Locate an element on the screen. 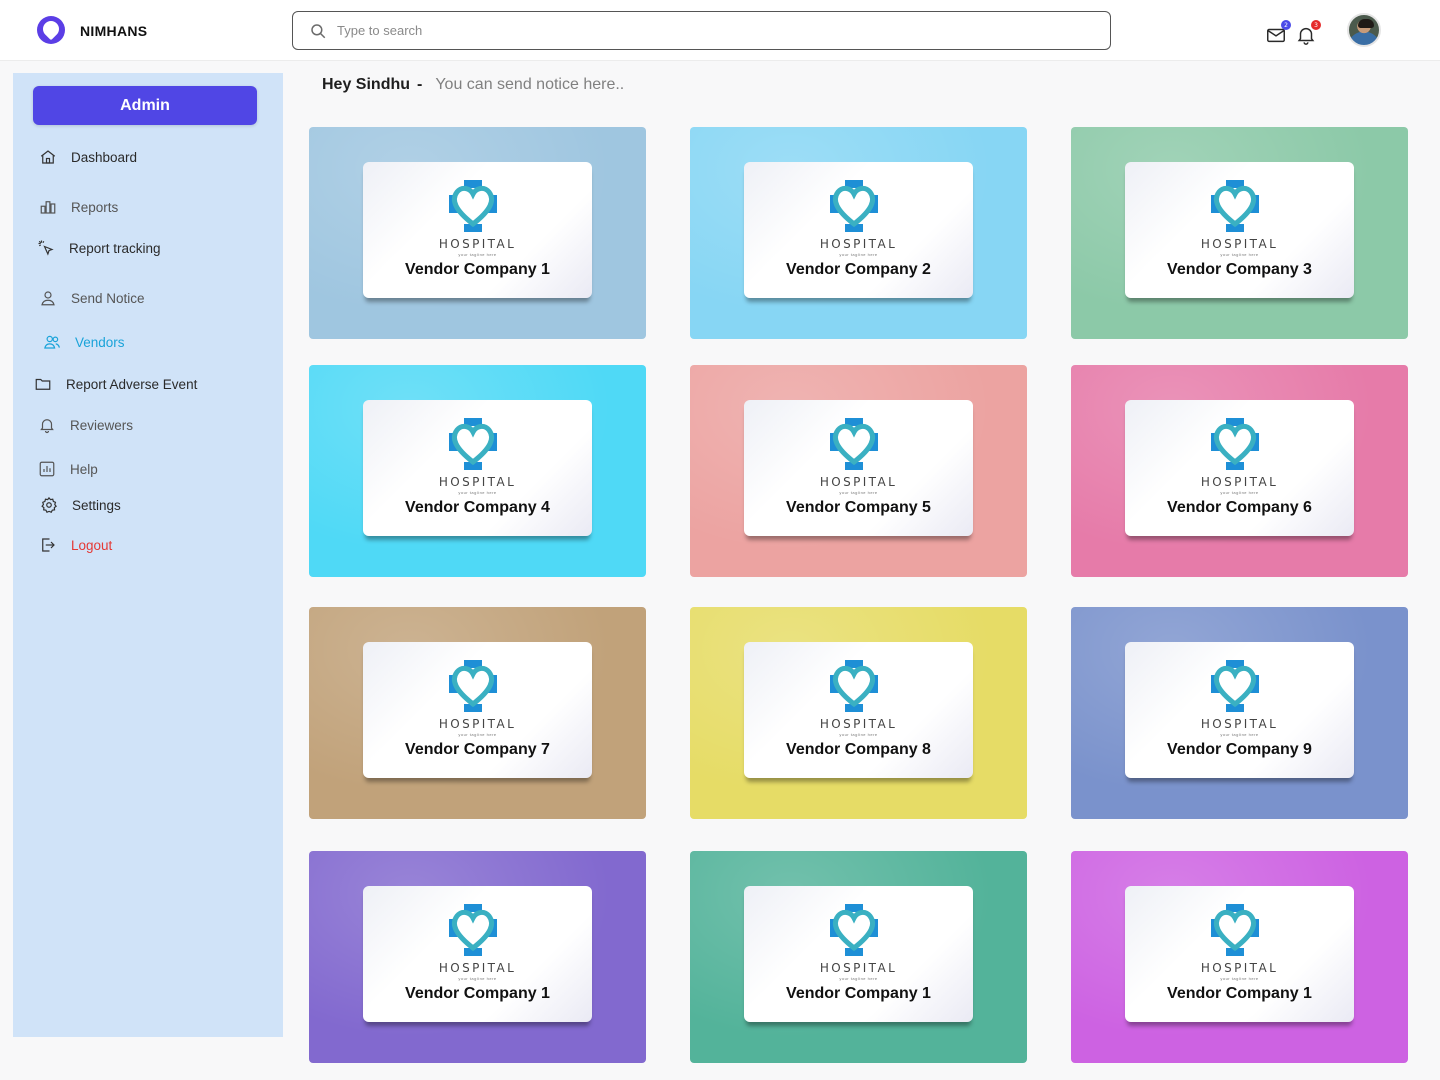 The height and width of the screenshot is (1080, 1440). sidebar-item-settings: Settings is located at coordinates (80, 505).